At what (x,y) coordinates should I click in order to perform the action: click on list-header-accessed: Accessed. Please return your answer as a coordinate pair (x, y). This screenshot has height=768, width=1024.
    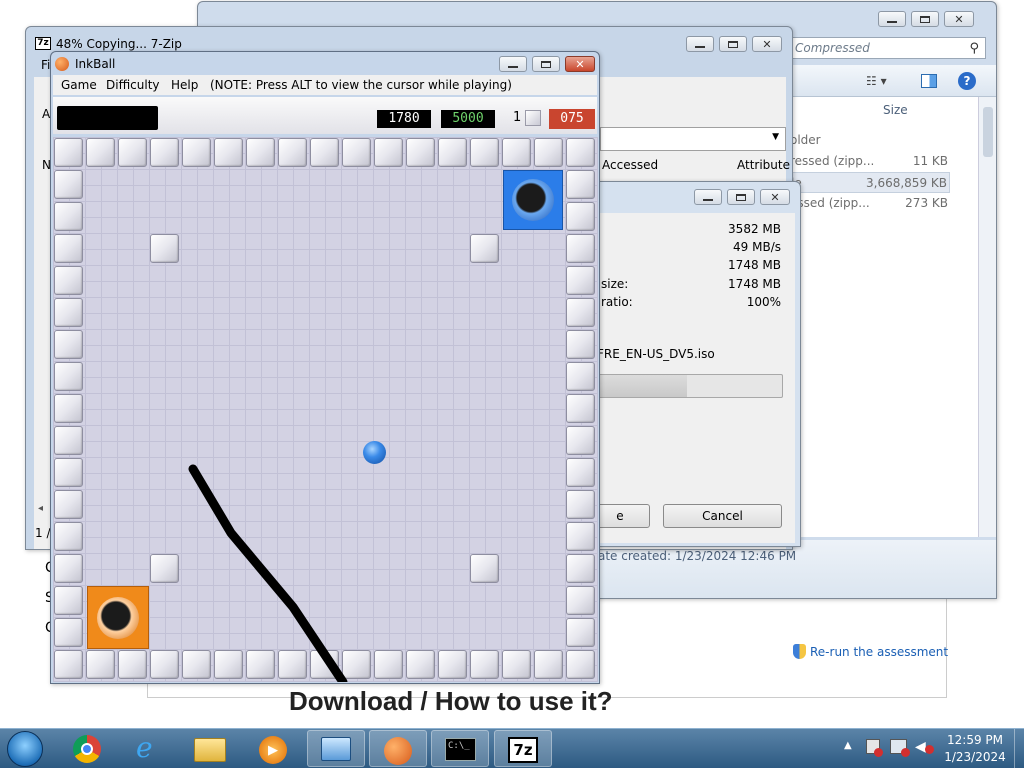
    Looking at the image, I should click on (630, 165).